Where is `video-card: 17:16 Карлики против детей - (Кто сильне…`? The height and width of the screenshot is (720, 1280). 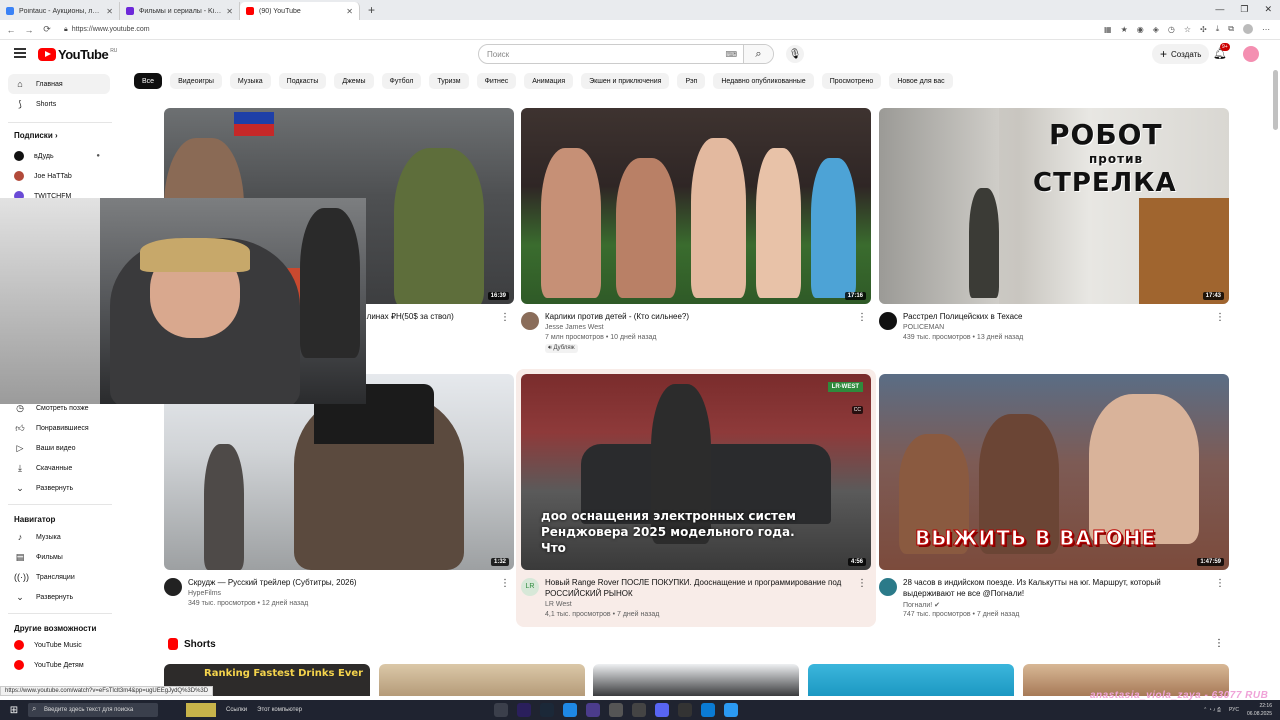 video-card: 17:16 Карлики против детей - (Кто сильне… is located at coordinates (696, 236).